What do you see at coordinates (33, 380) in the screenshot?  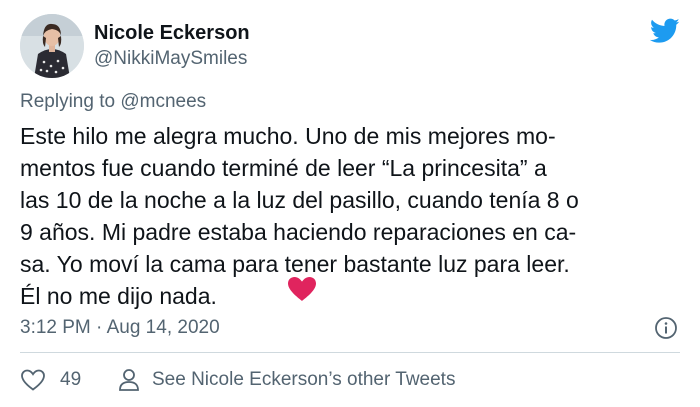 I see `heart-outline-icon` at bounding box center [33, 380].